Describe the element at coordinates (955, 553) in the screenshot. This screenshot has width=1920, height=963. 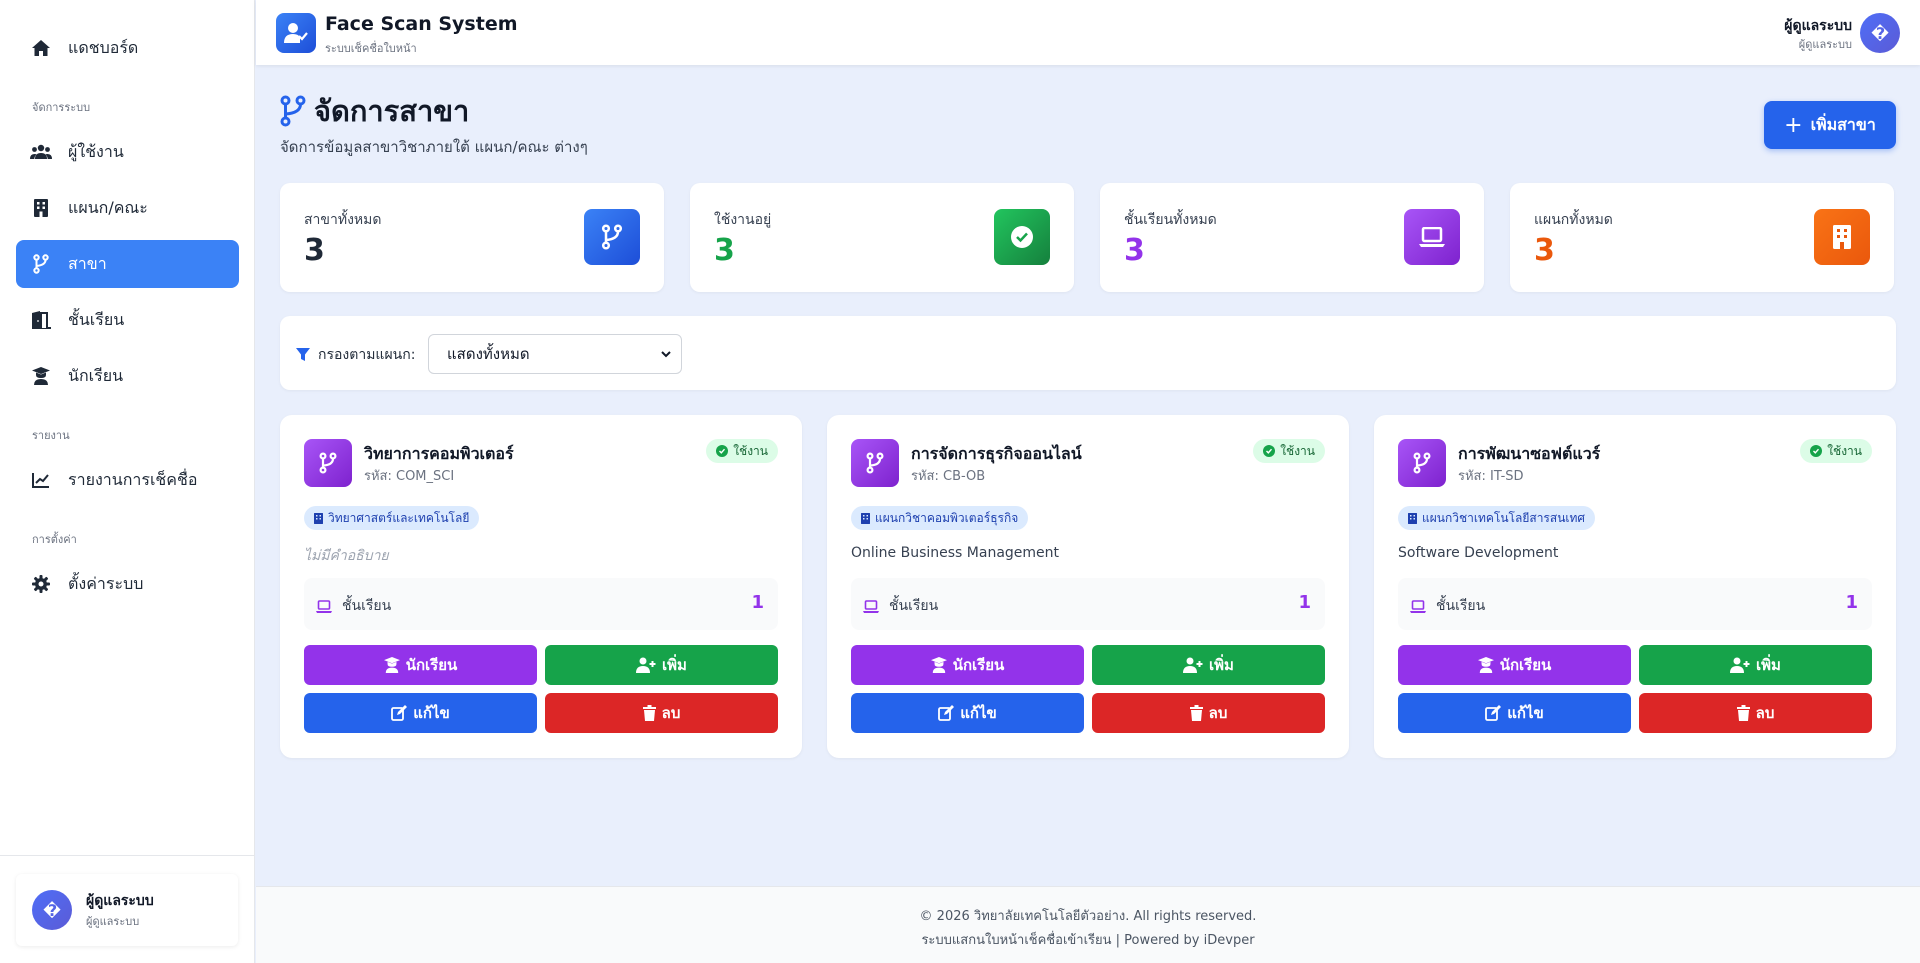
I see `branch-description: Online Business Management` at that location.